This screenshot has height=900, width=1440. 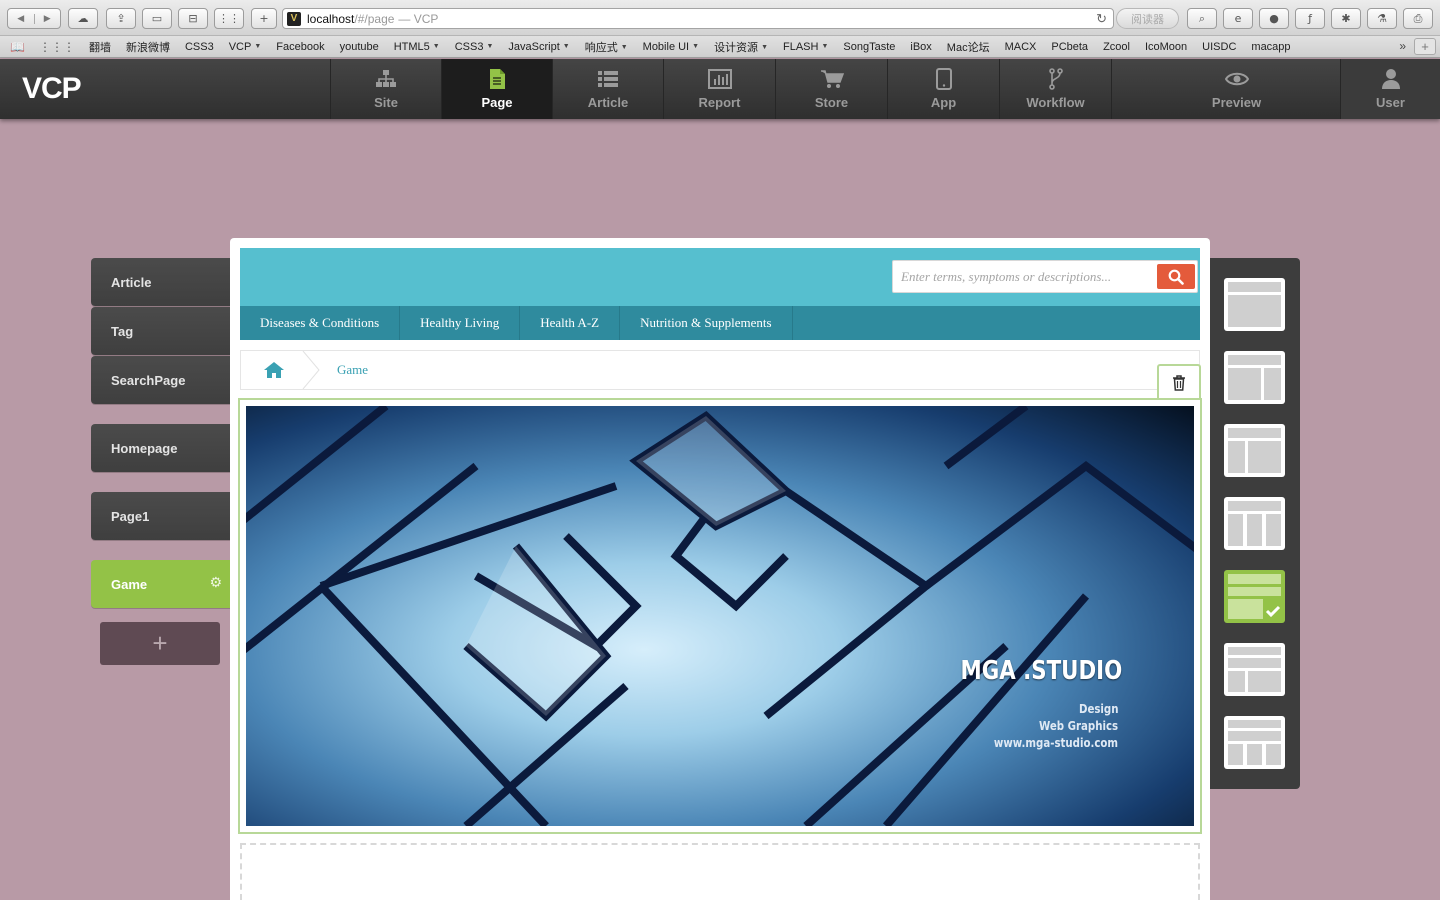 What do you see at coordinates (199, 47) in the screenshot?
I see `bookmark-item: CSS3` at bounding box center [199, 47].